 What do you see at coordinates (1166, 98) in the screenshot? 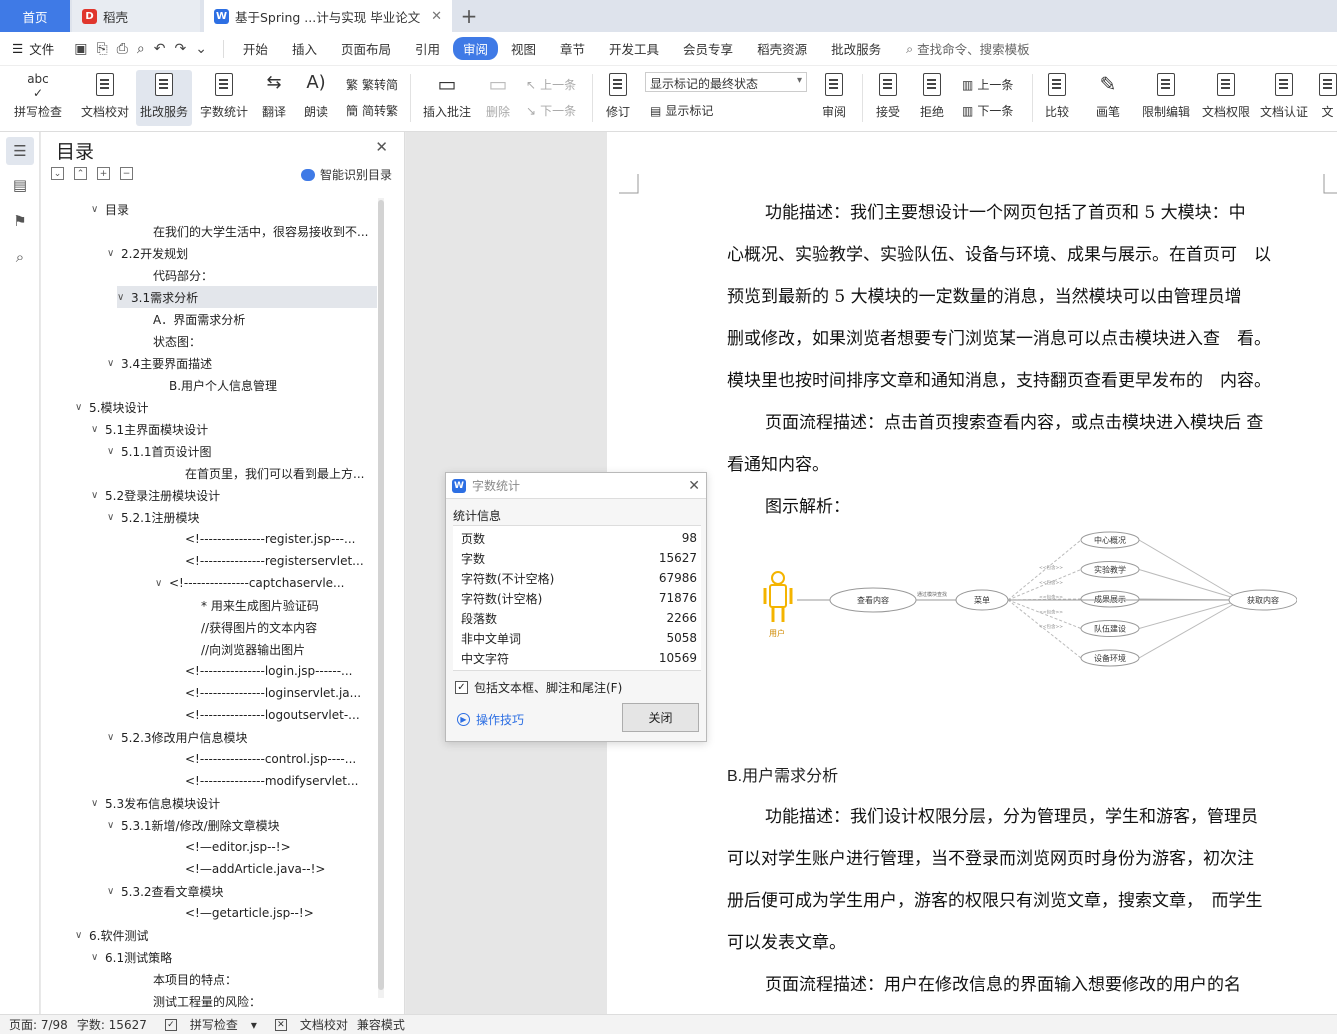
I see `restrict-editing-button: 限制编辑` at bounding box center [1166, 98].